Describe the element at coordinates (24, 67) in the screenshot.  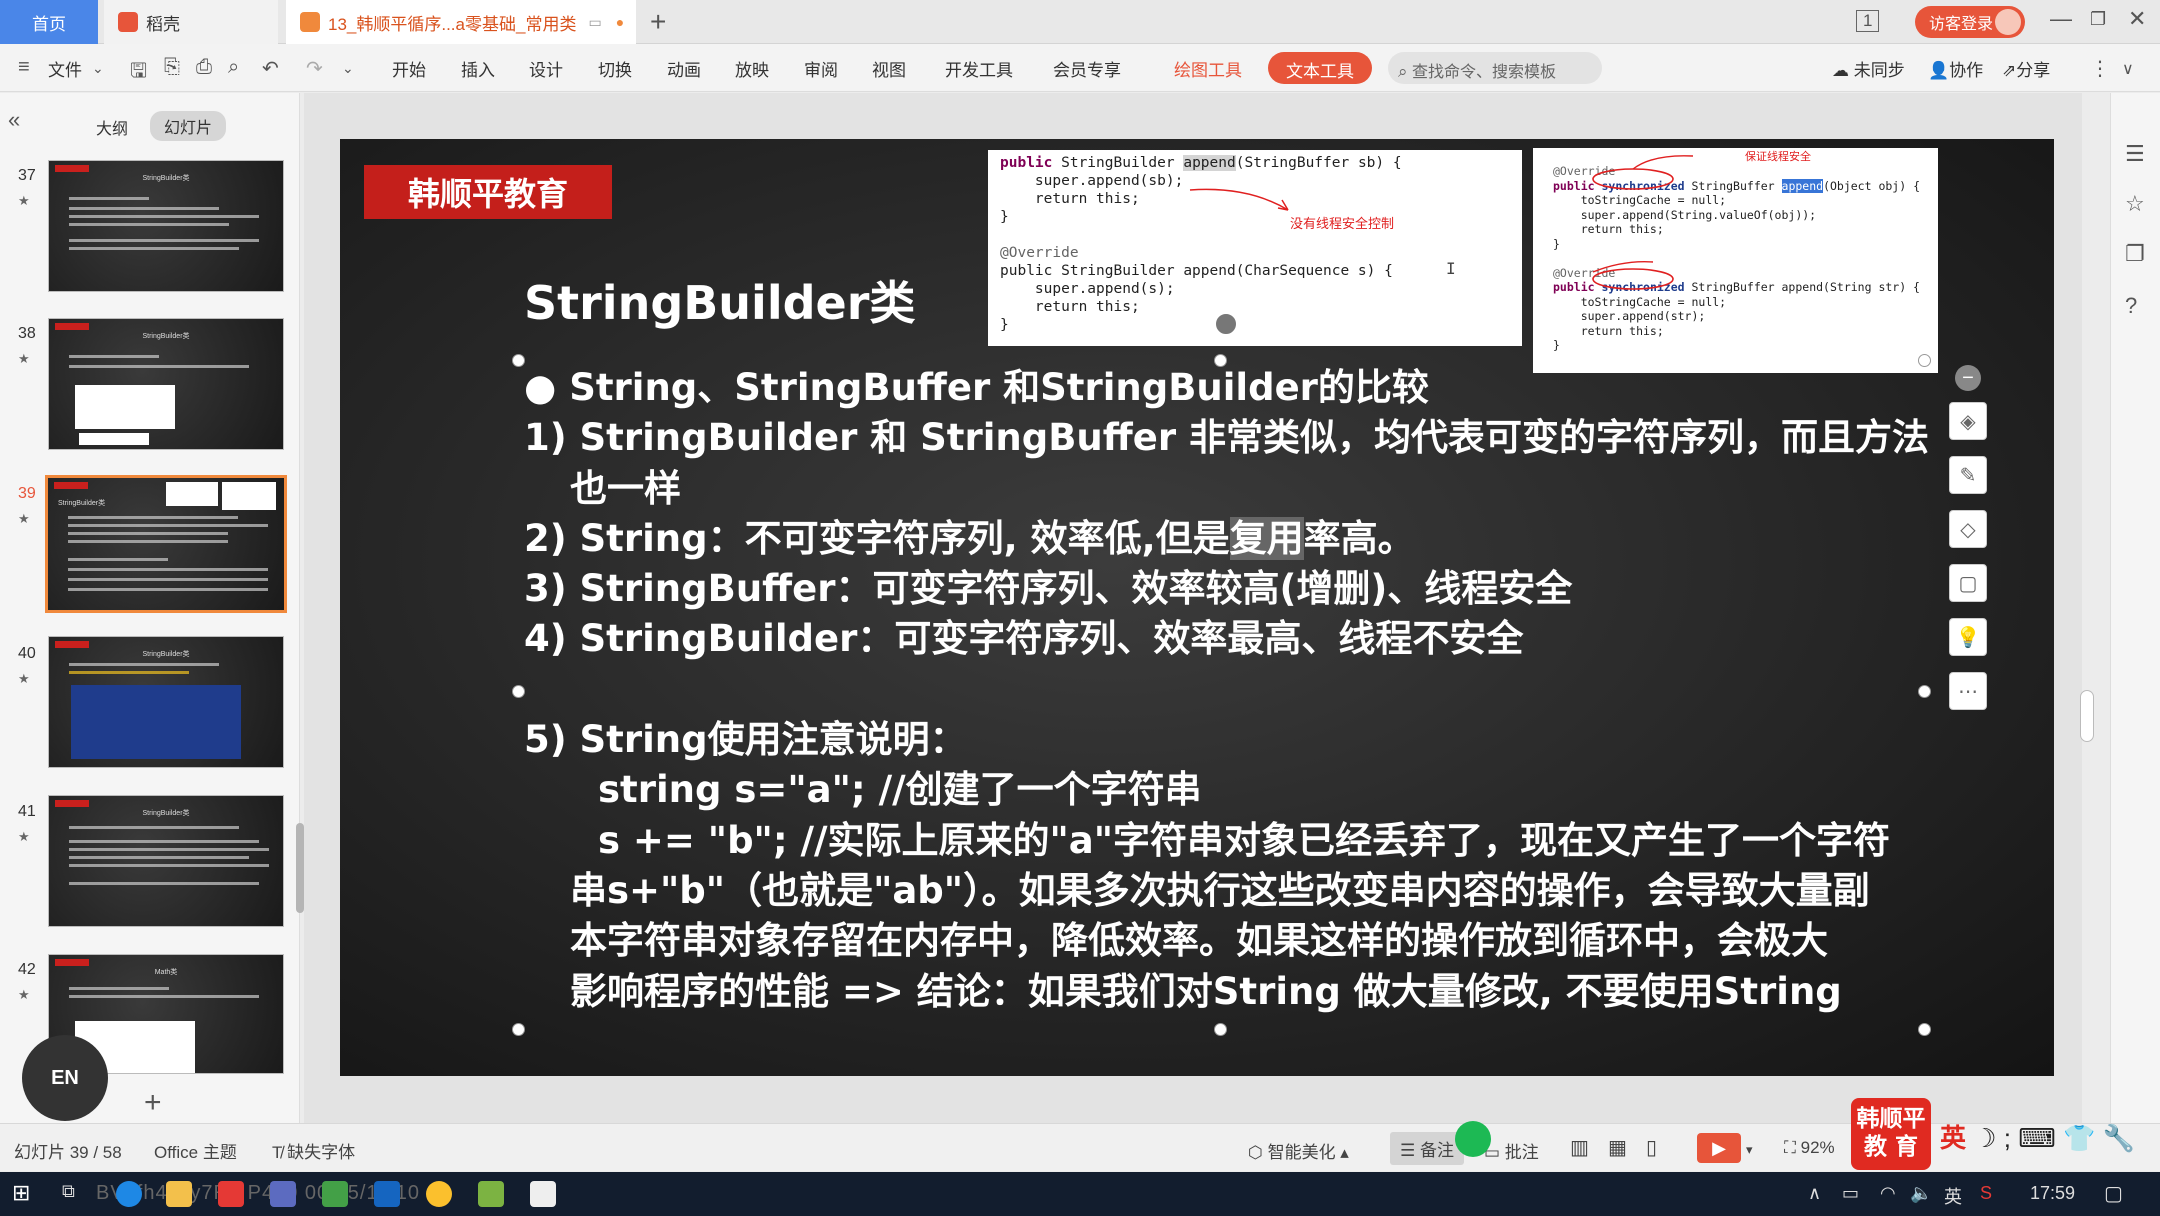
I see `menu-icon: ≡` at that location.